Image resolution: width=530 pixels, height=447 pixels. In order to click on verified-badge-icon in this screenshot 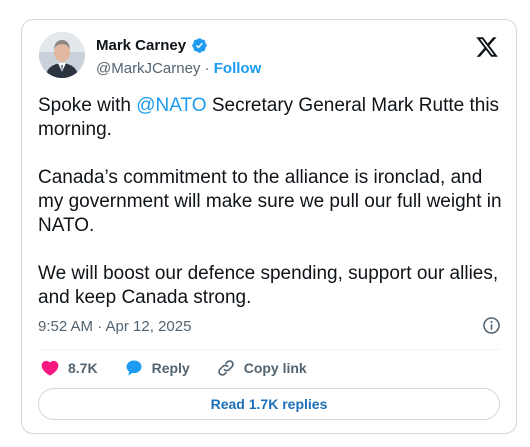, I will do `click(199, 45)`.